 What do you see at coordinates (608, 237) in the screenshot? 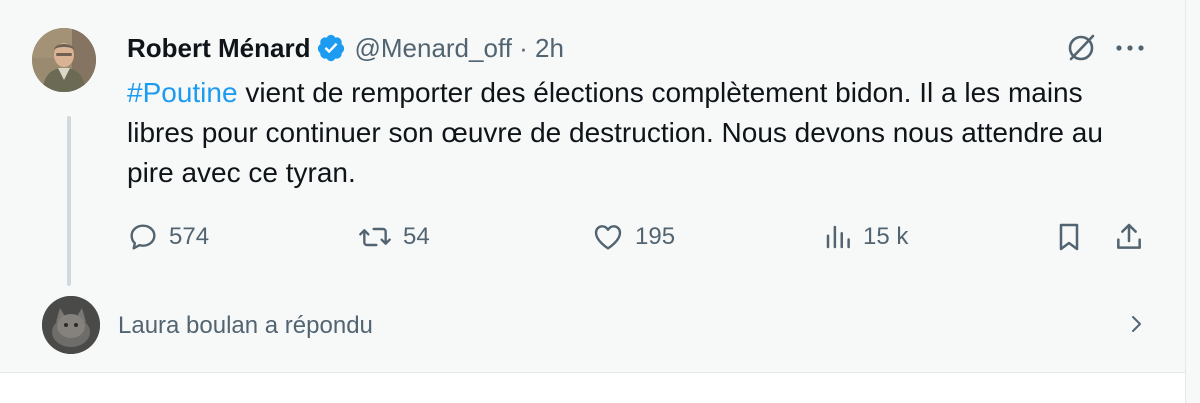
I see `heart-icon` at bounding box center [608, 237].